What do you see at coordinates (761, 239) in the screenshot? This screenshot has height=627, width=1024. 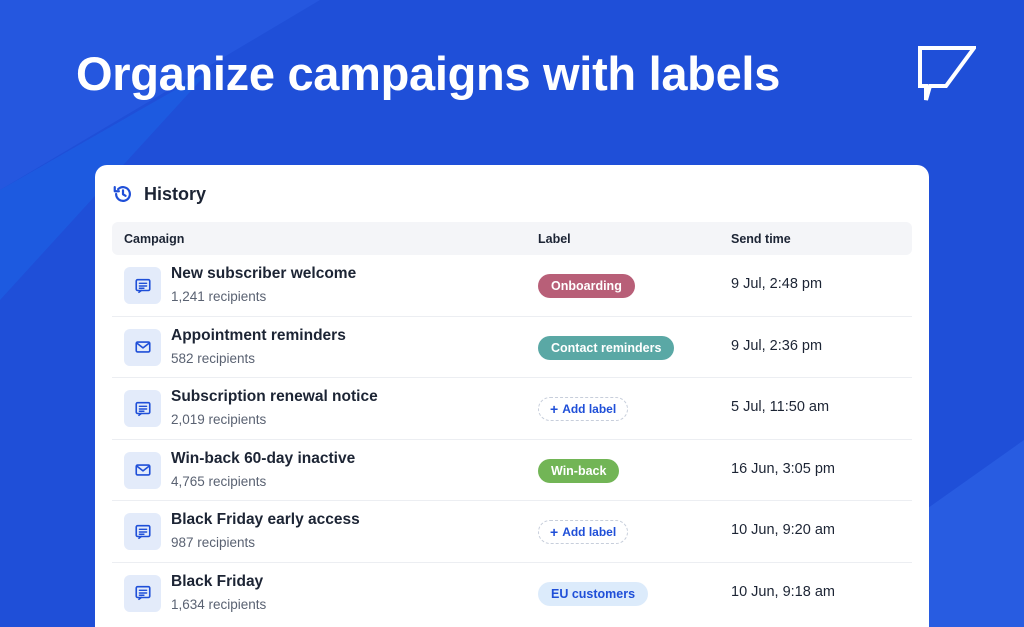 I see `column-header-send-time: Send time` at bounding box center [761, 239].